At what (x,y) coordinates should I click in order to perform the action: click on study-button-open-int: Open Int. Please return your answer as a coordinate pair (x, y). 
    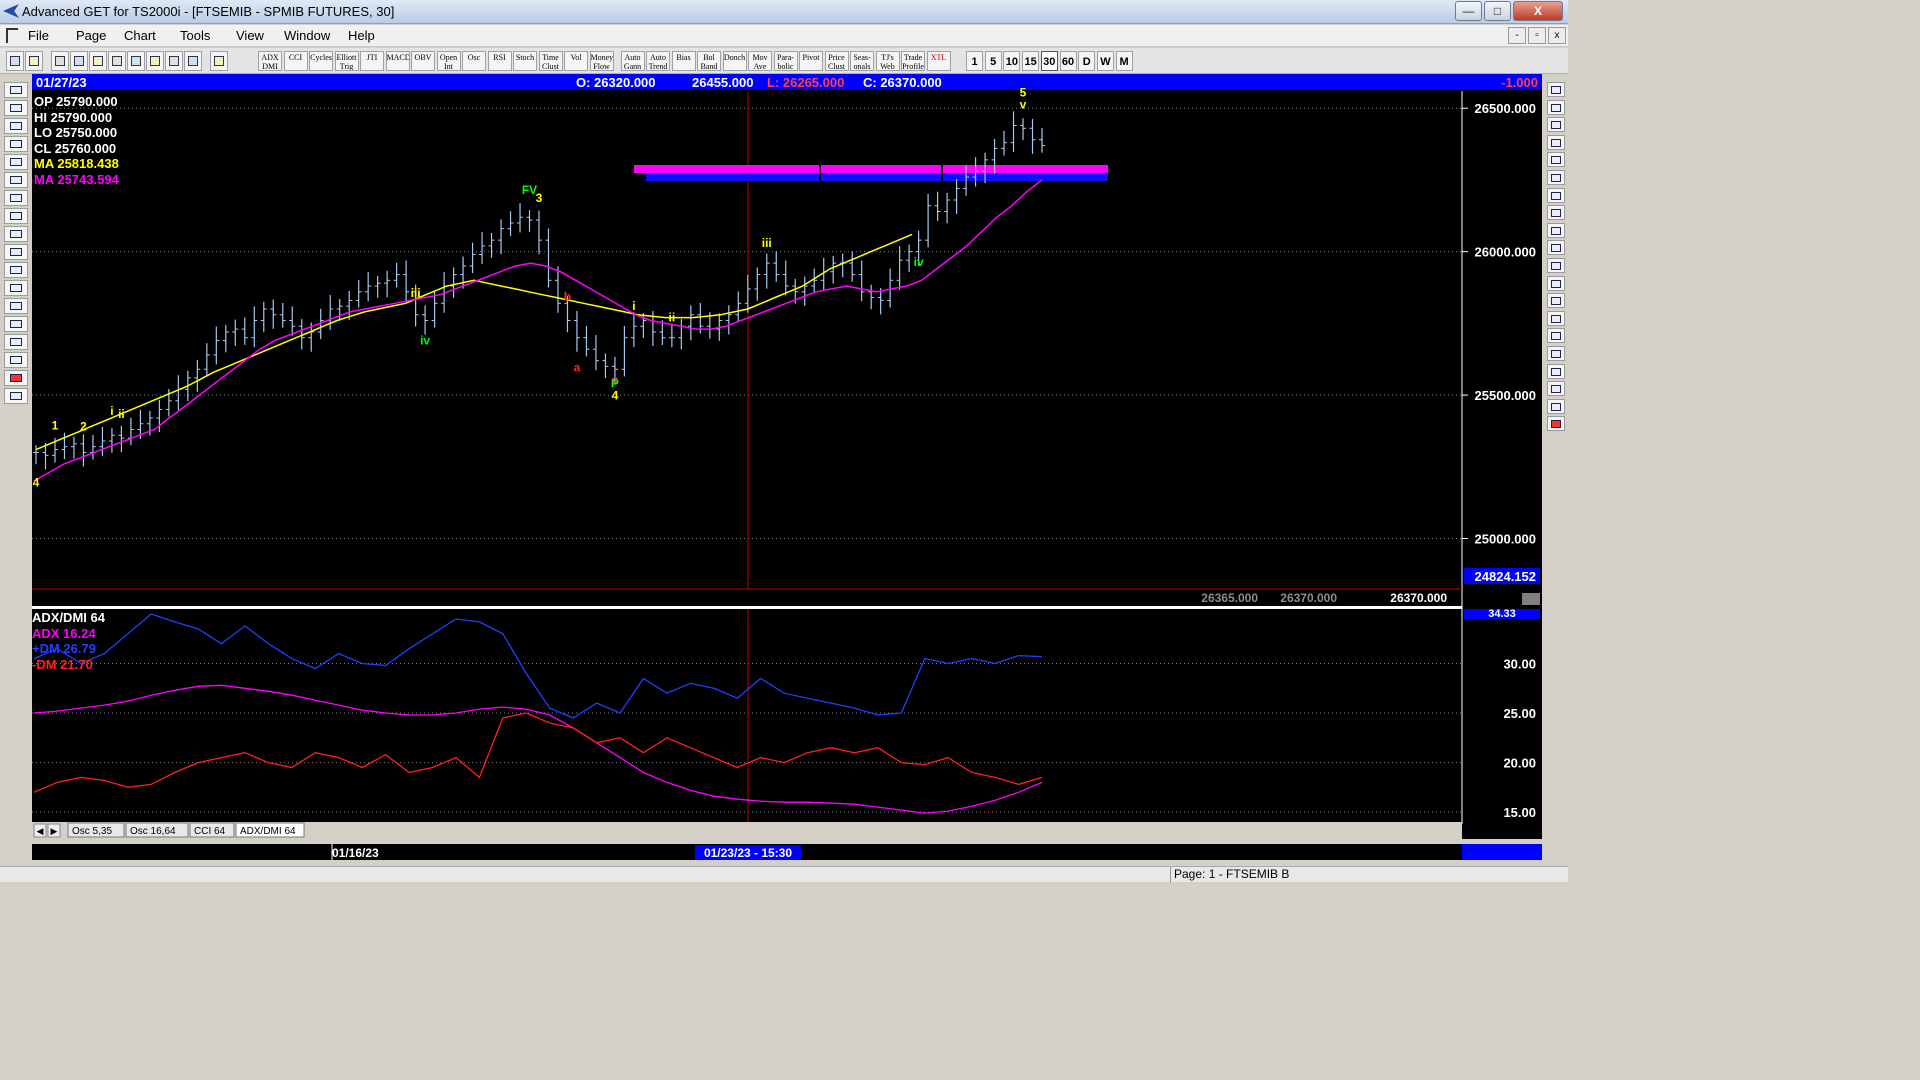
    Looking at the image, I should click on (448, 61).